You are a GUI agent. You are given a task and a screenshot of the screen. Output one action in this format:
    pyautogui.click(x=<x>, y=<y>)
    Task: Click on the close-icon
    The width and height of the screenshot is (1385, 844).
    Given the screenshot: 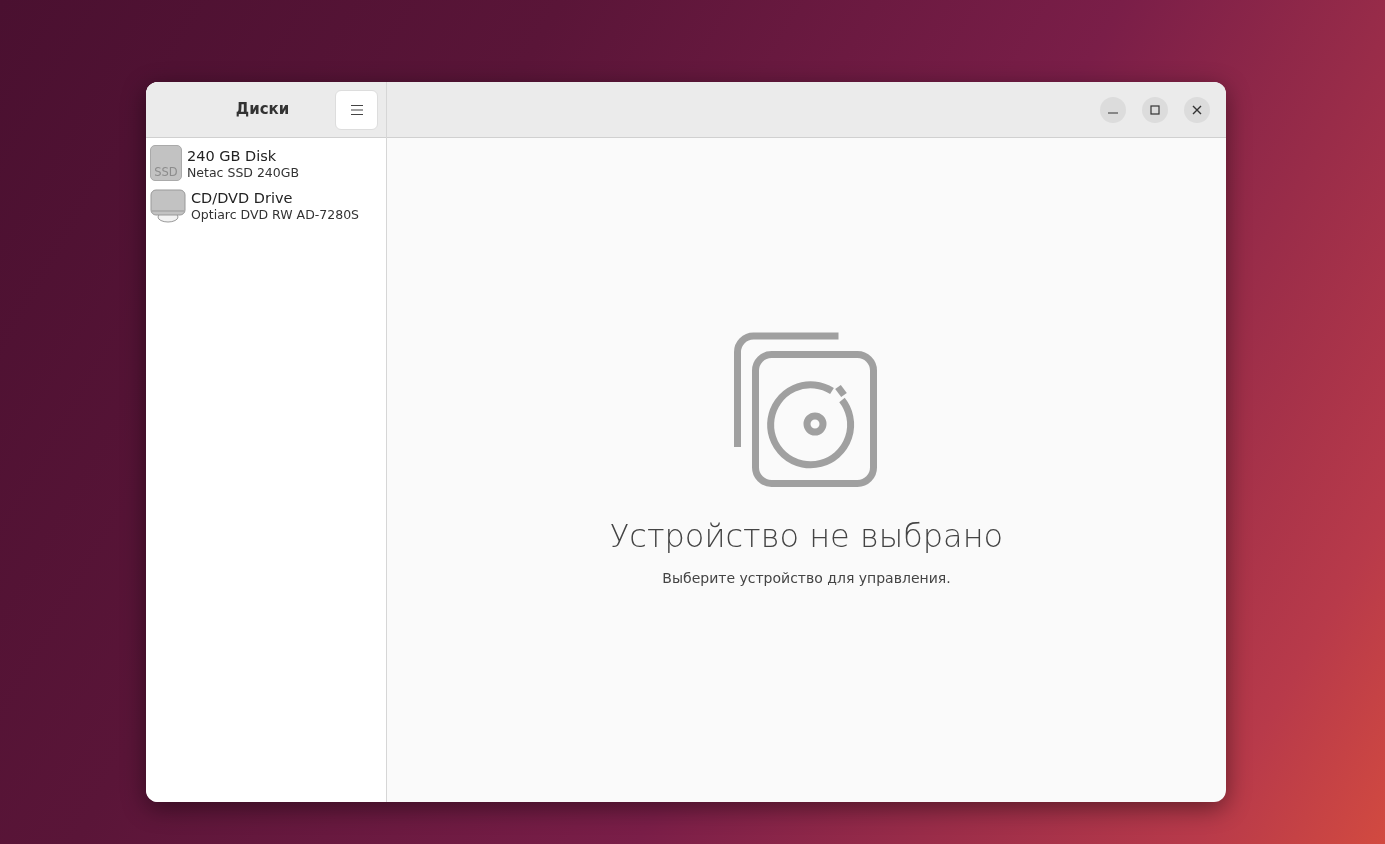 What is the action you would take?
    pyautogui.click(x=1197, y=109)
    